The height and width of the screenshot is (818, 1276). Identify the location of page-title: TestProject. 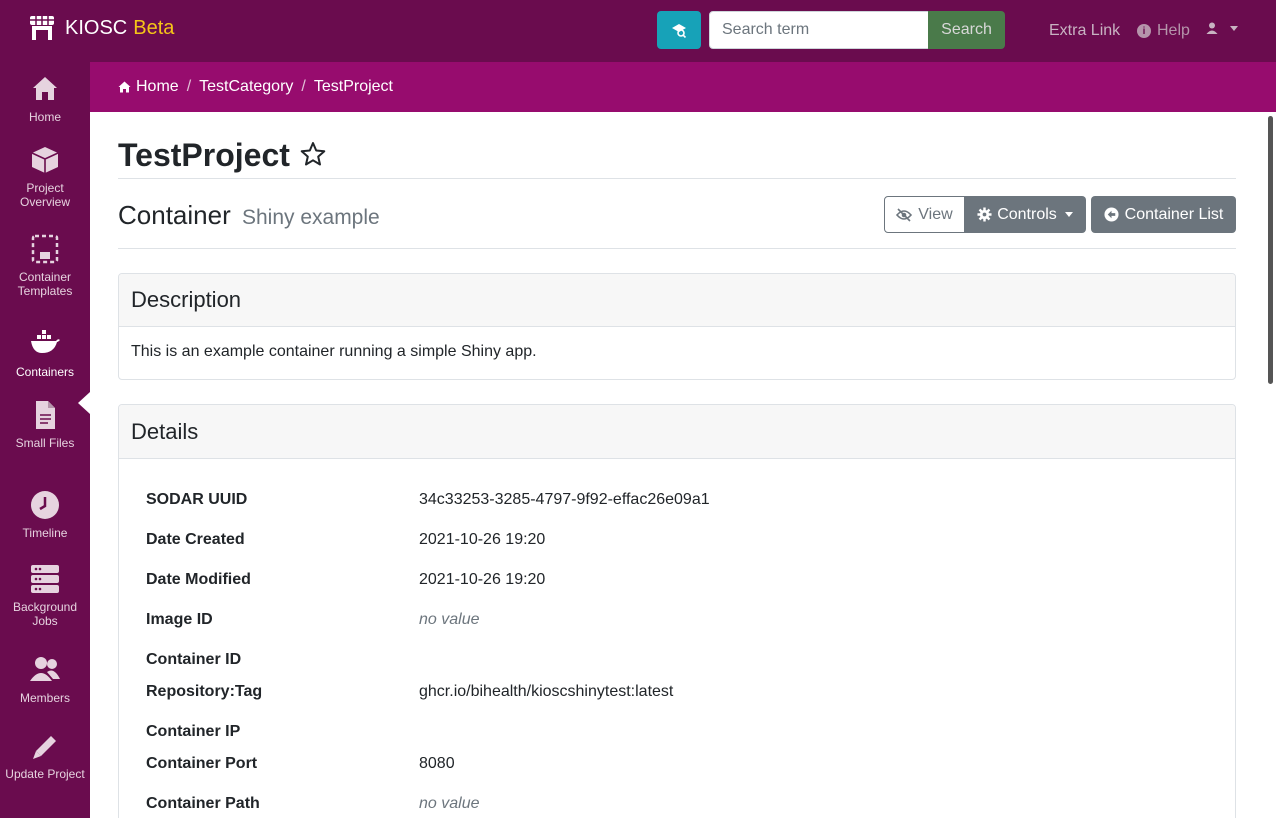
(204, 155).